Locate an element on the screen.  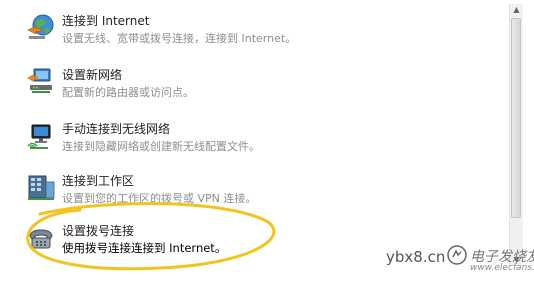
globe-network-icon is located at coordinates (41, 27).